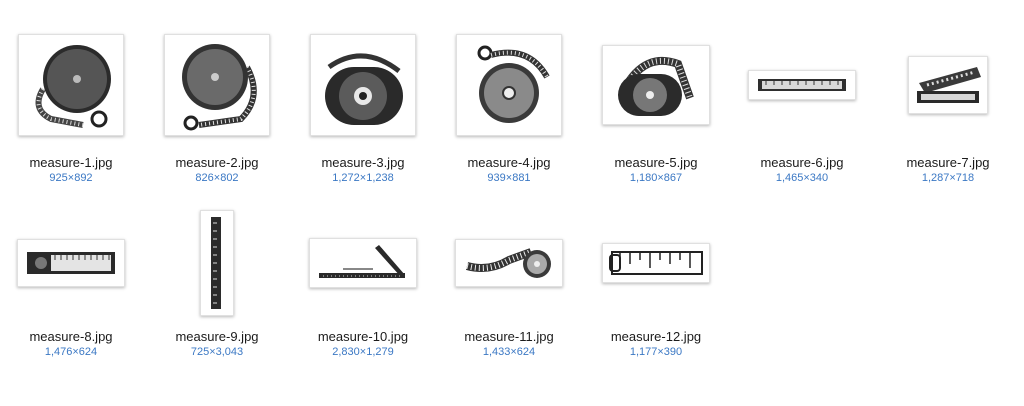 Image resolution: width=1024 pixels, height=406 pixels. I want to click on file-dimensions: 1,433×624, so click(509, 352).